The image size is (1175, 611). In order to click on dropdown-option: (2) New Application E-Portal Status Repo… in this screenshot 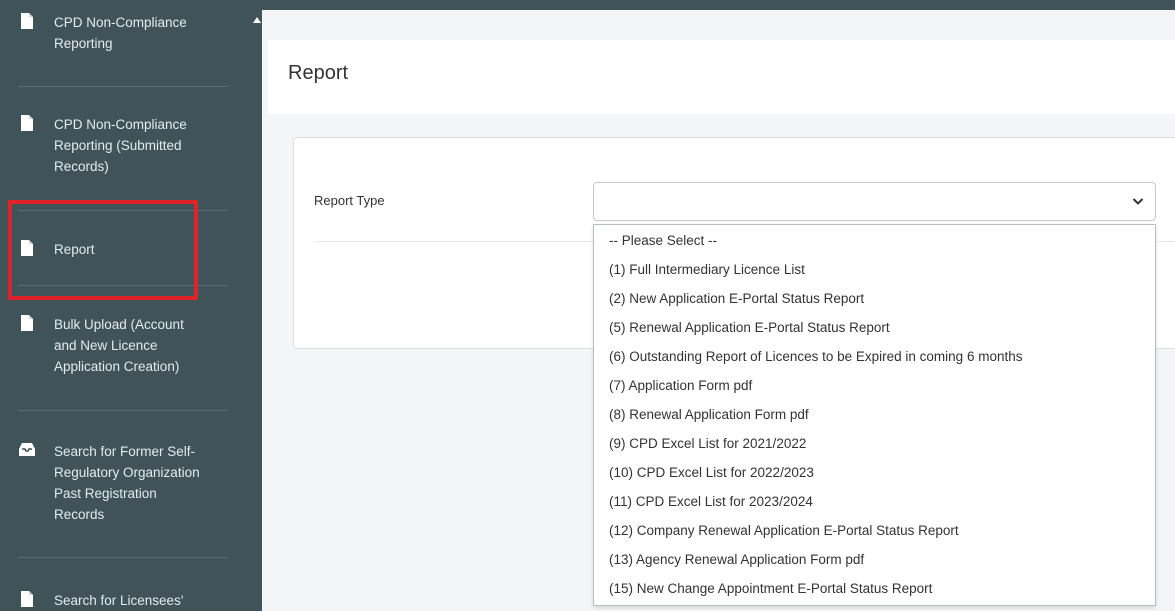, I will do `click(736, 298)`.